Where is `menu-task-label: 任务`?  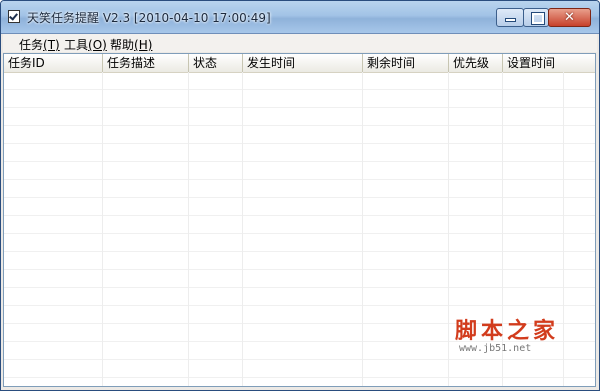 menu-task-label: 任务 is located at coordinates (31, 45).